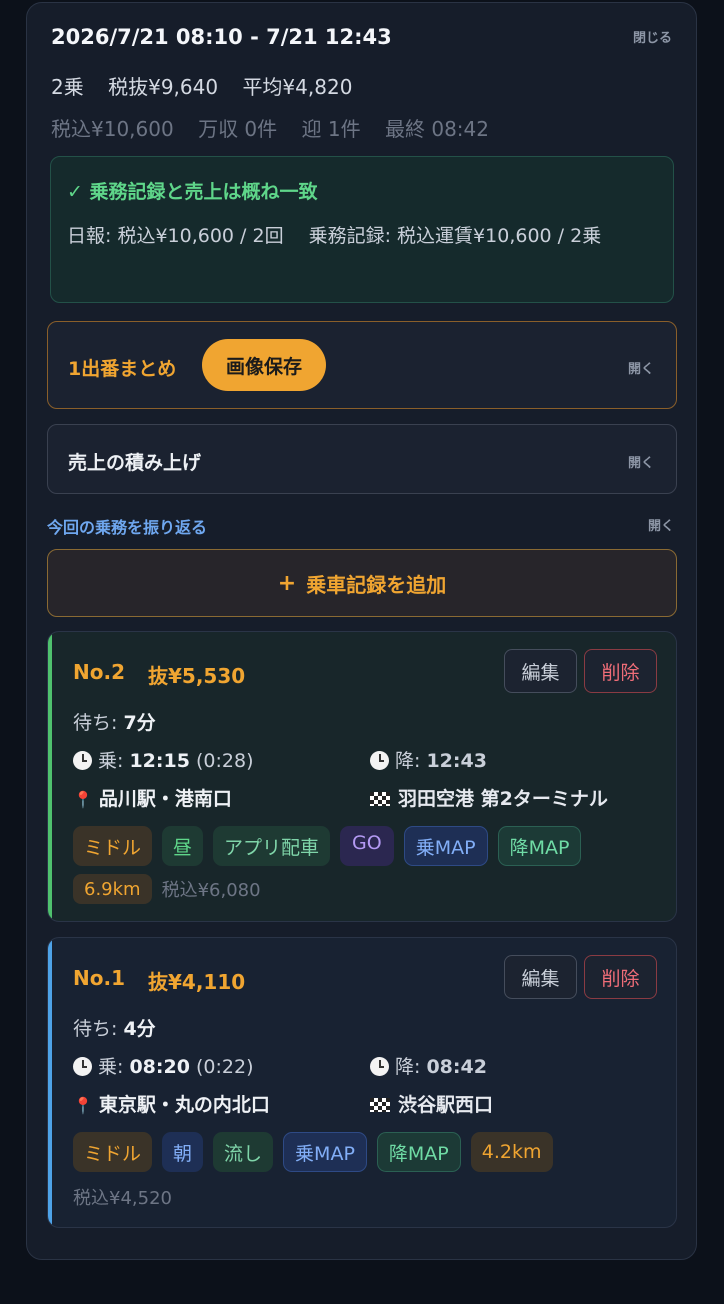 The height and width of the screenshot is (1304, 724). Describe the element at coordinates (511, 1152) in the screenshot. I see `tag-distance: 4.2km` at that location.